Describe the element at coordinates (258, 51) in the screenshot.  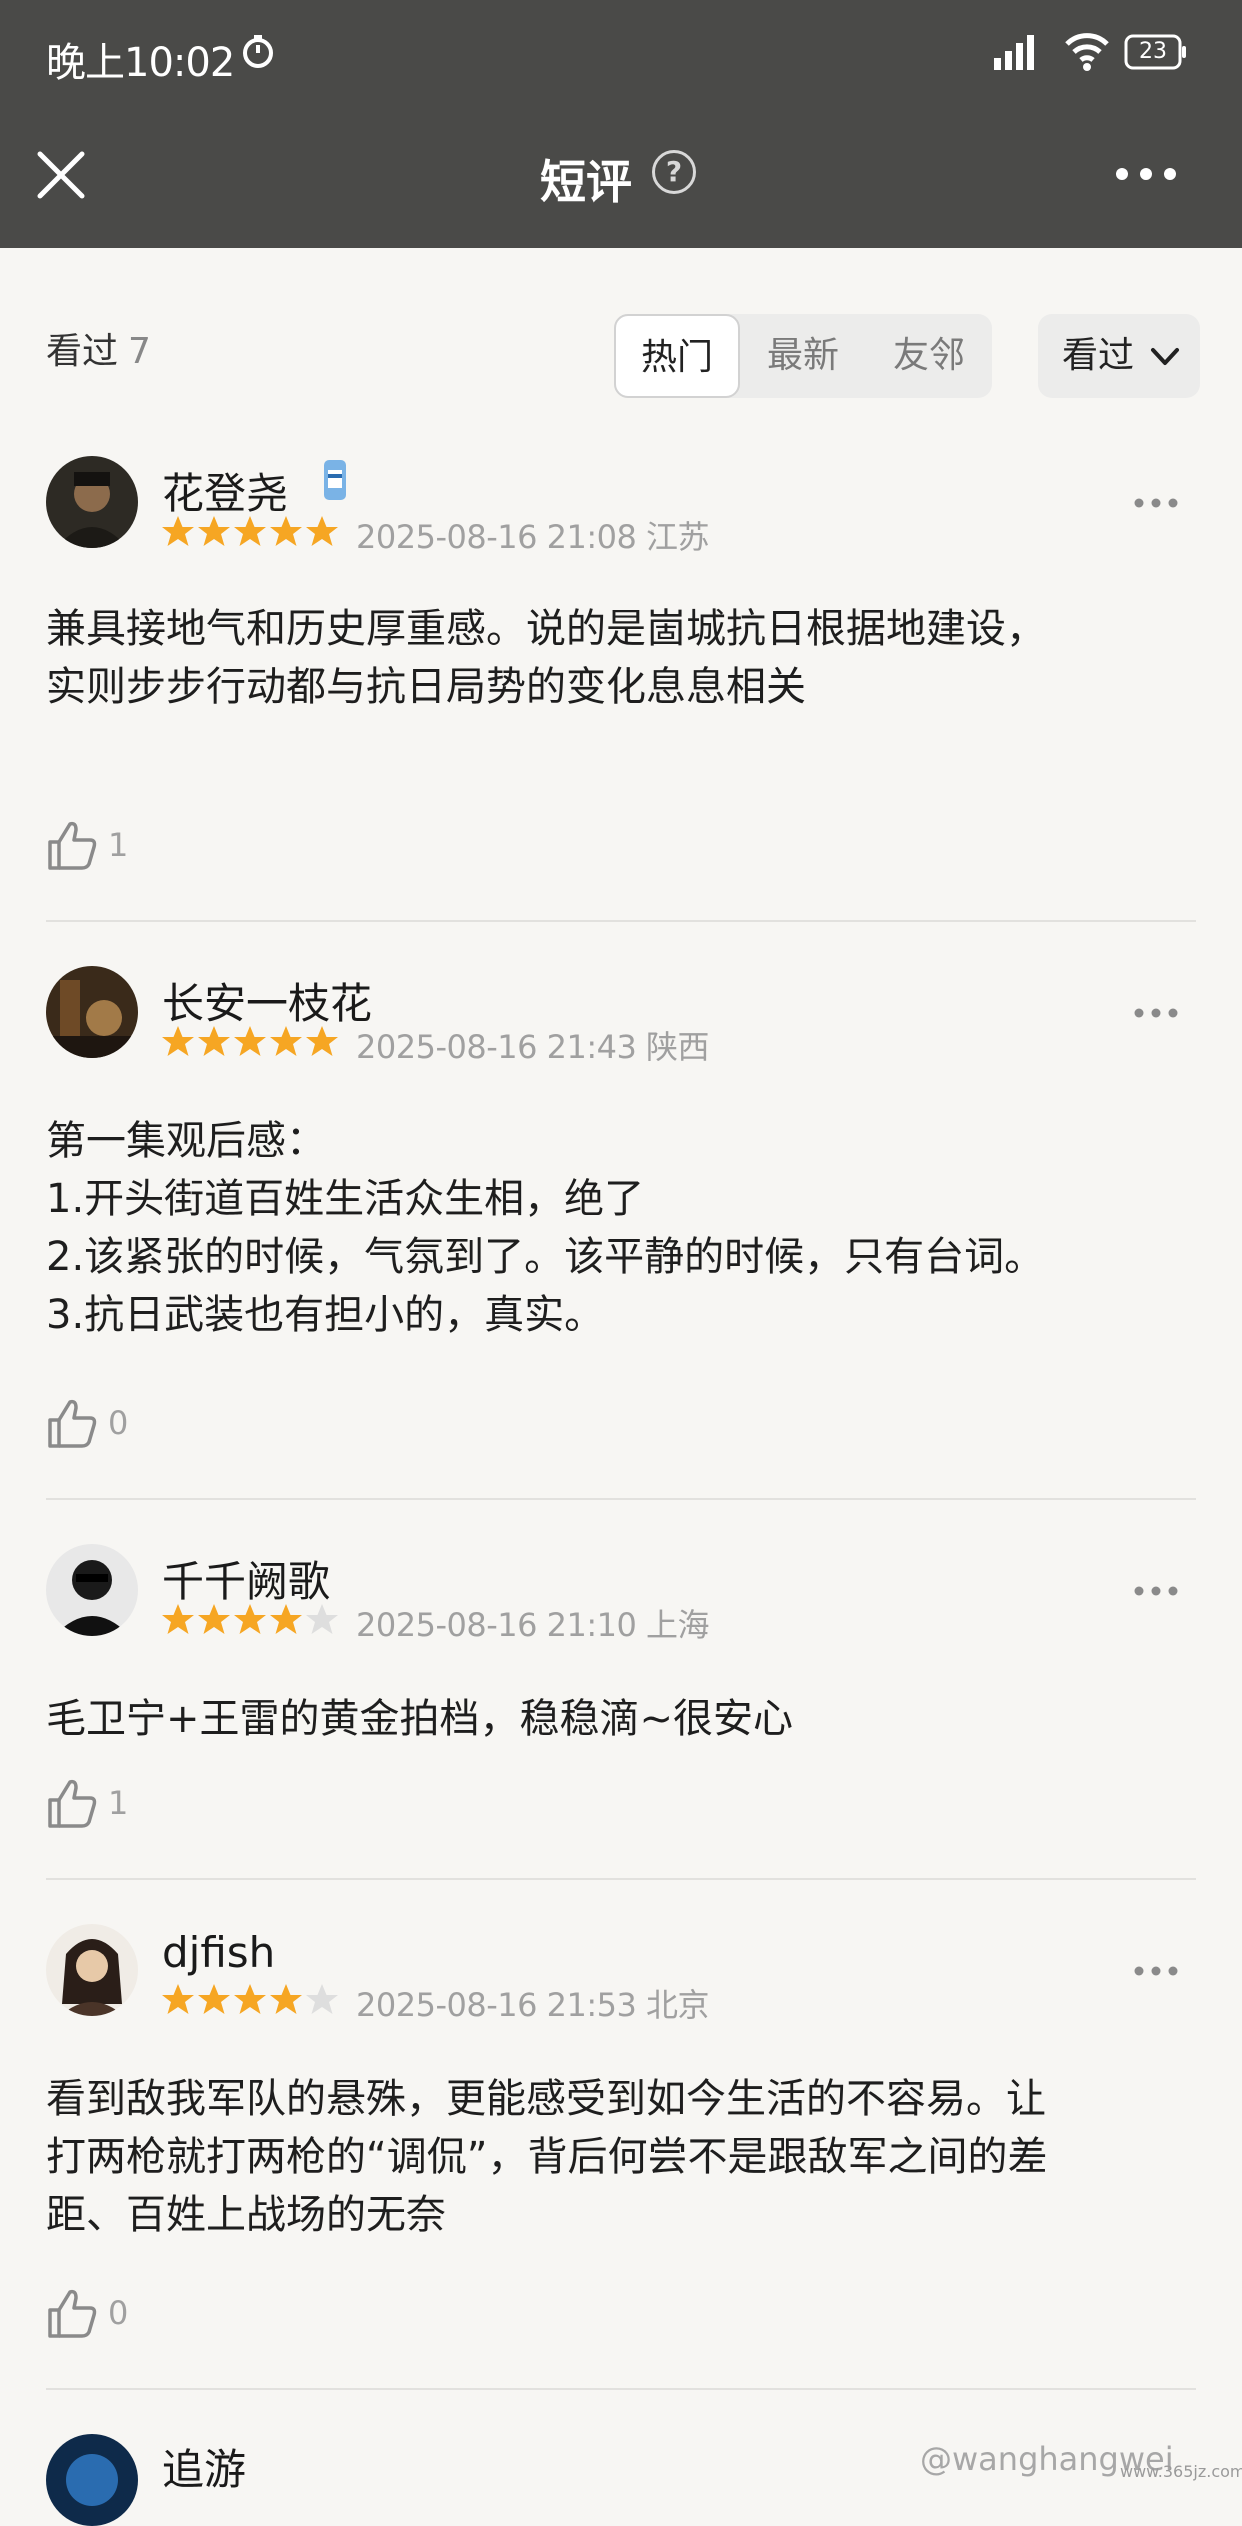
I see `timer-icon` at that location.